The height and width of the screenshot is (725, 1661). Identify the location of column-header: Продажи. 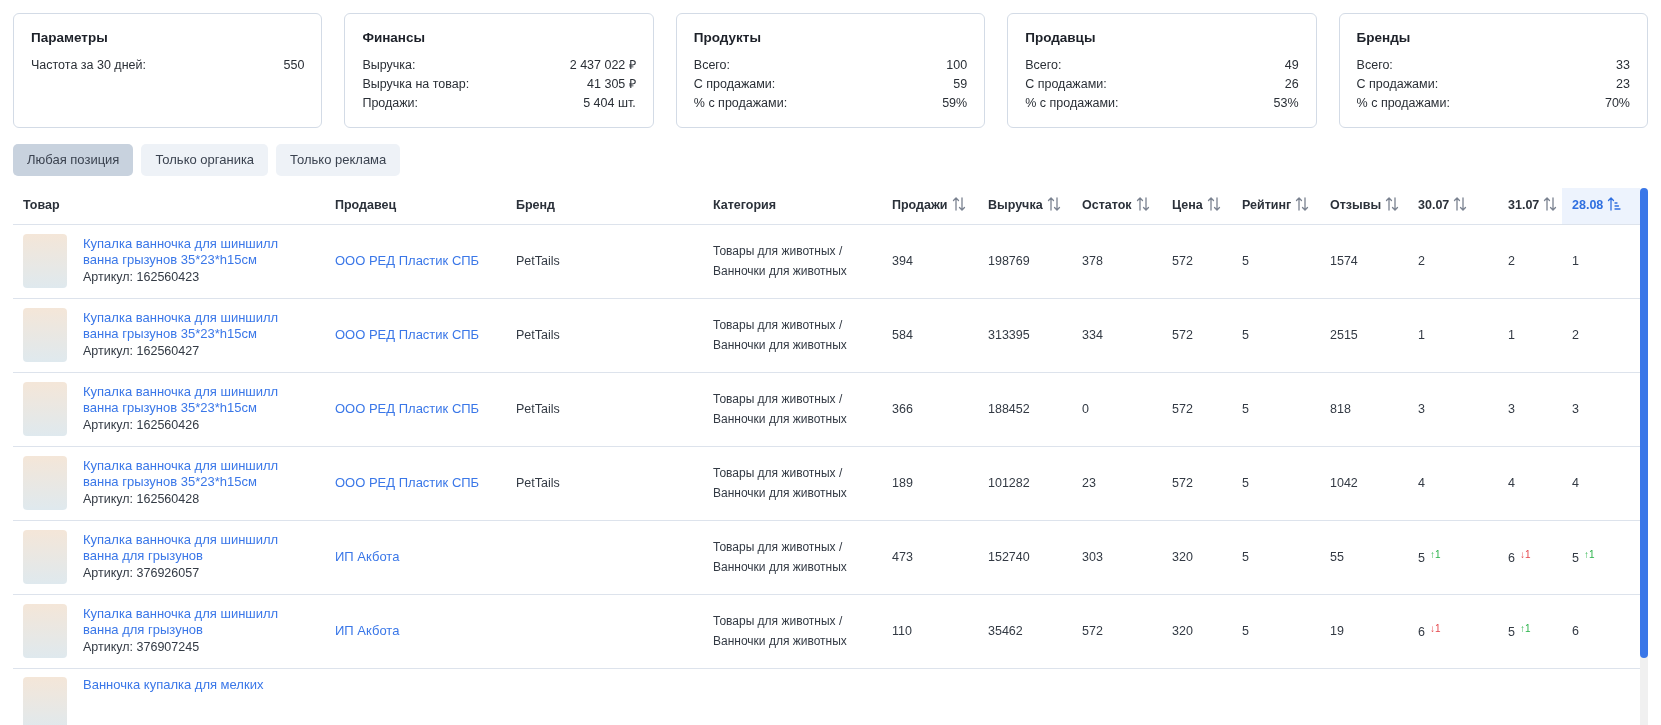
(930, 206).